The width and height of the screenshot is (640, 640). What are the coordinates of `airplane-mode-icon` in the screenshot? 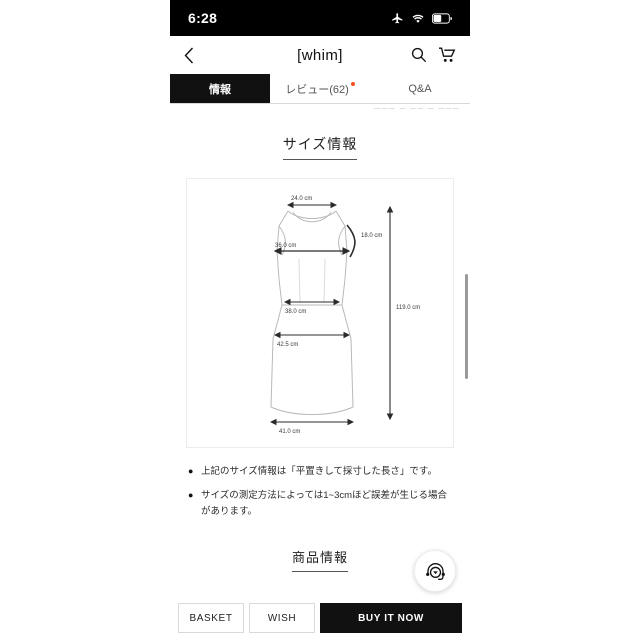 It's located at (397, 18).